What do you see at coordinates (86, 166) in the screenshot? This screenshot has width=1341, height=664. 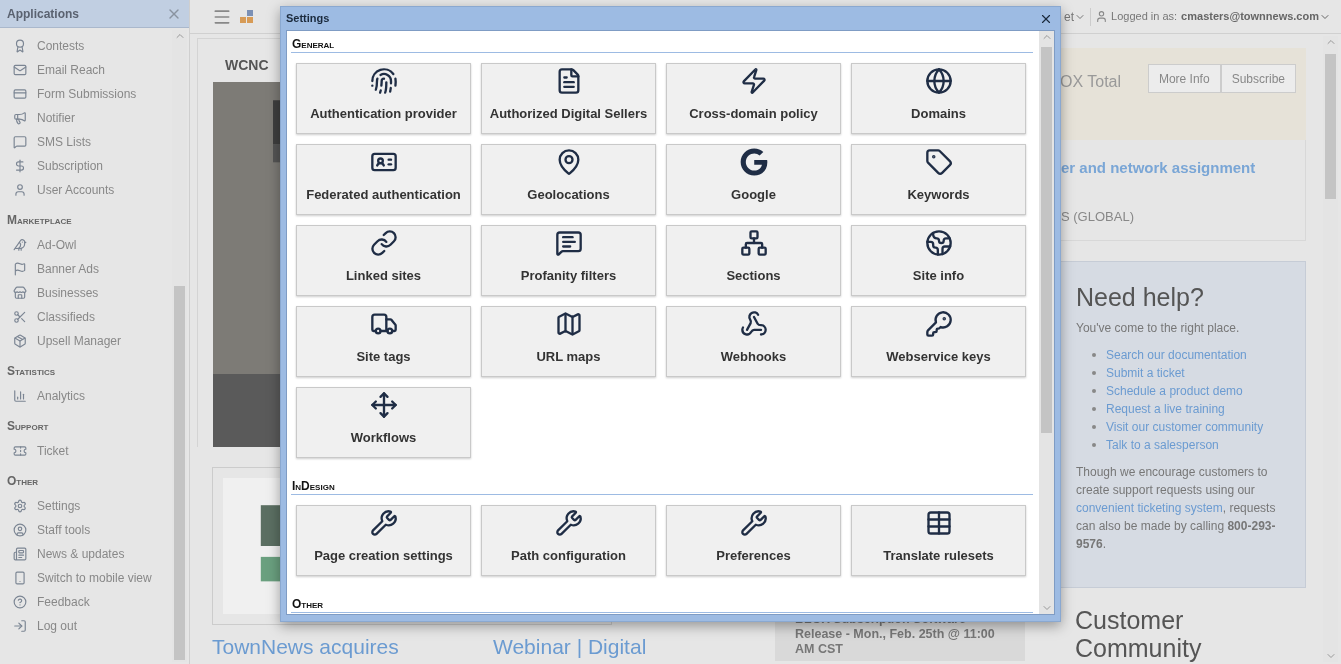 I see `sidebar-item: Subscription` at bounding box center [86, 166].